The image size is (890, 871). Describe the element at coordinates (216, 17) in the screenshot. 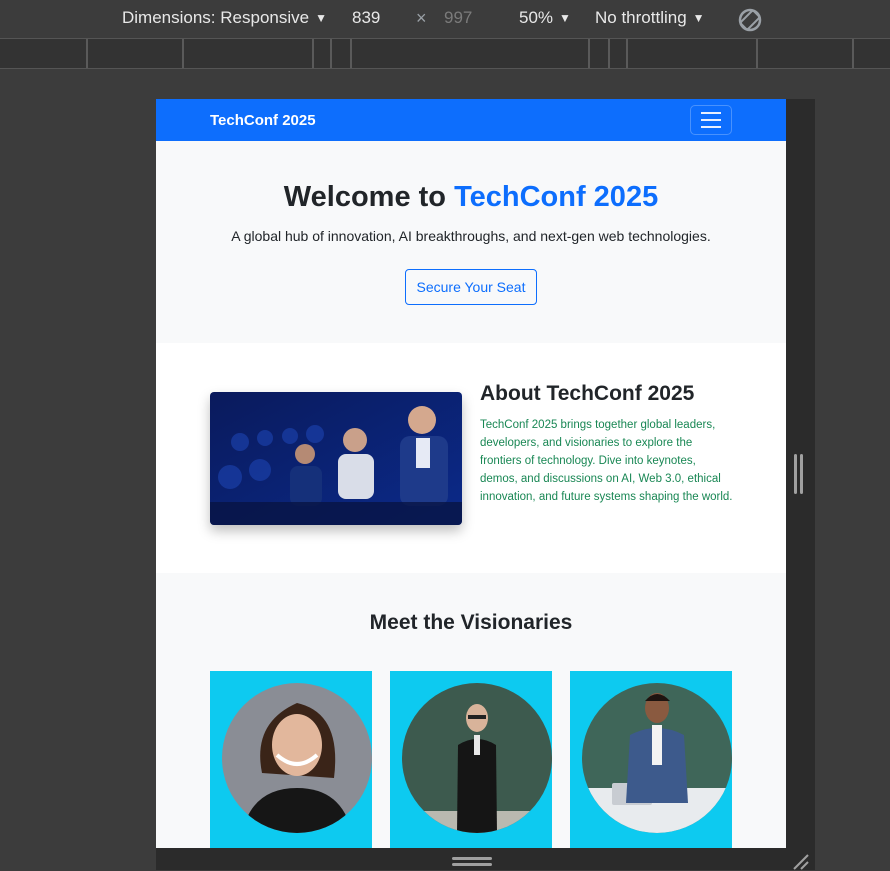

I see `dimensions-label: Dimensions: Responsive` at that location.